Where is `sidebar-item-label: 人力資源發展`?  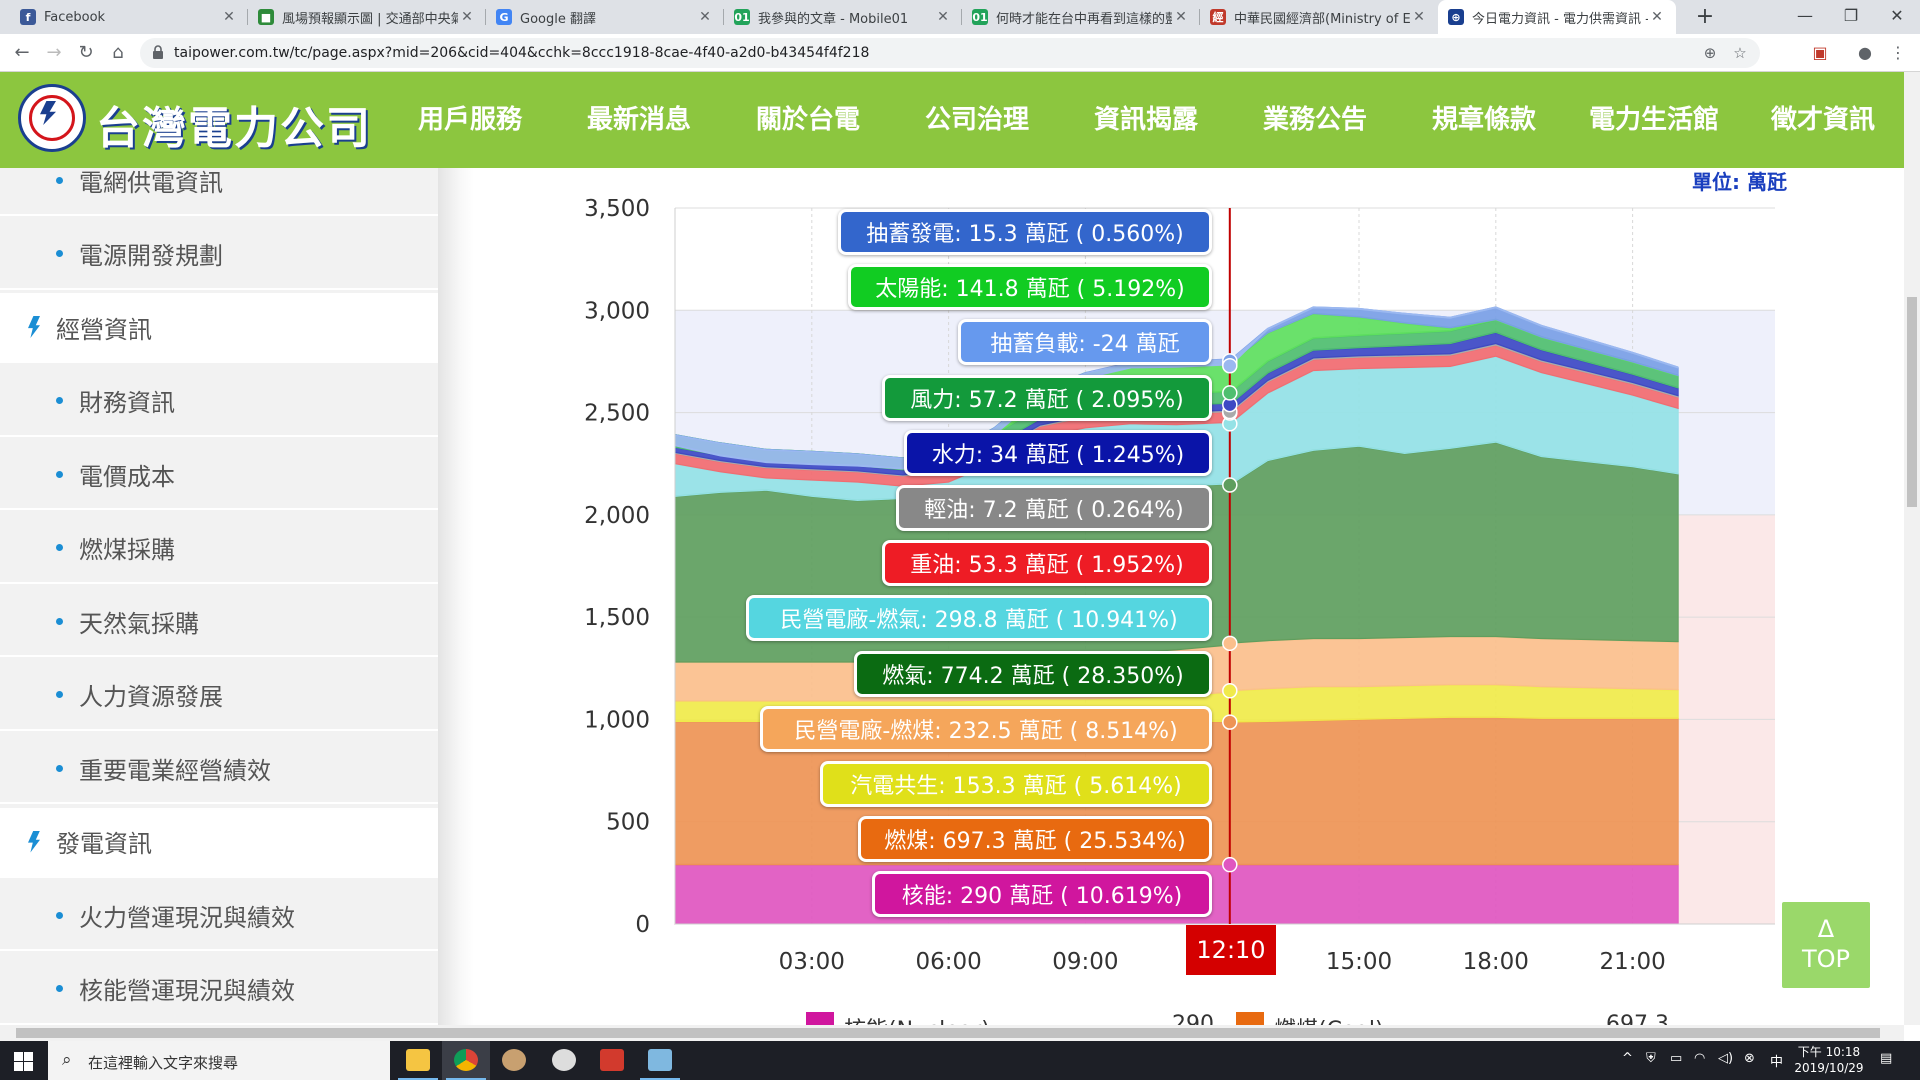 sidebar-item-label: 人力資源發展 is located at coordinates (151, 697).